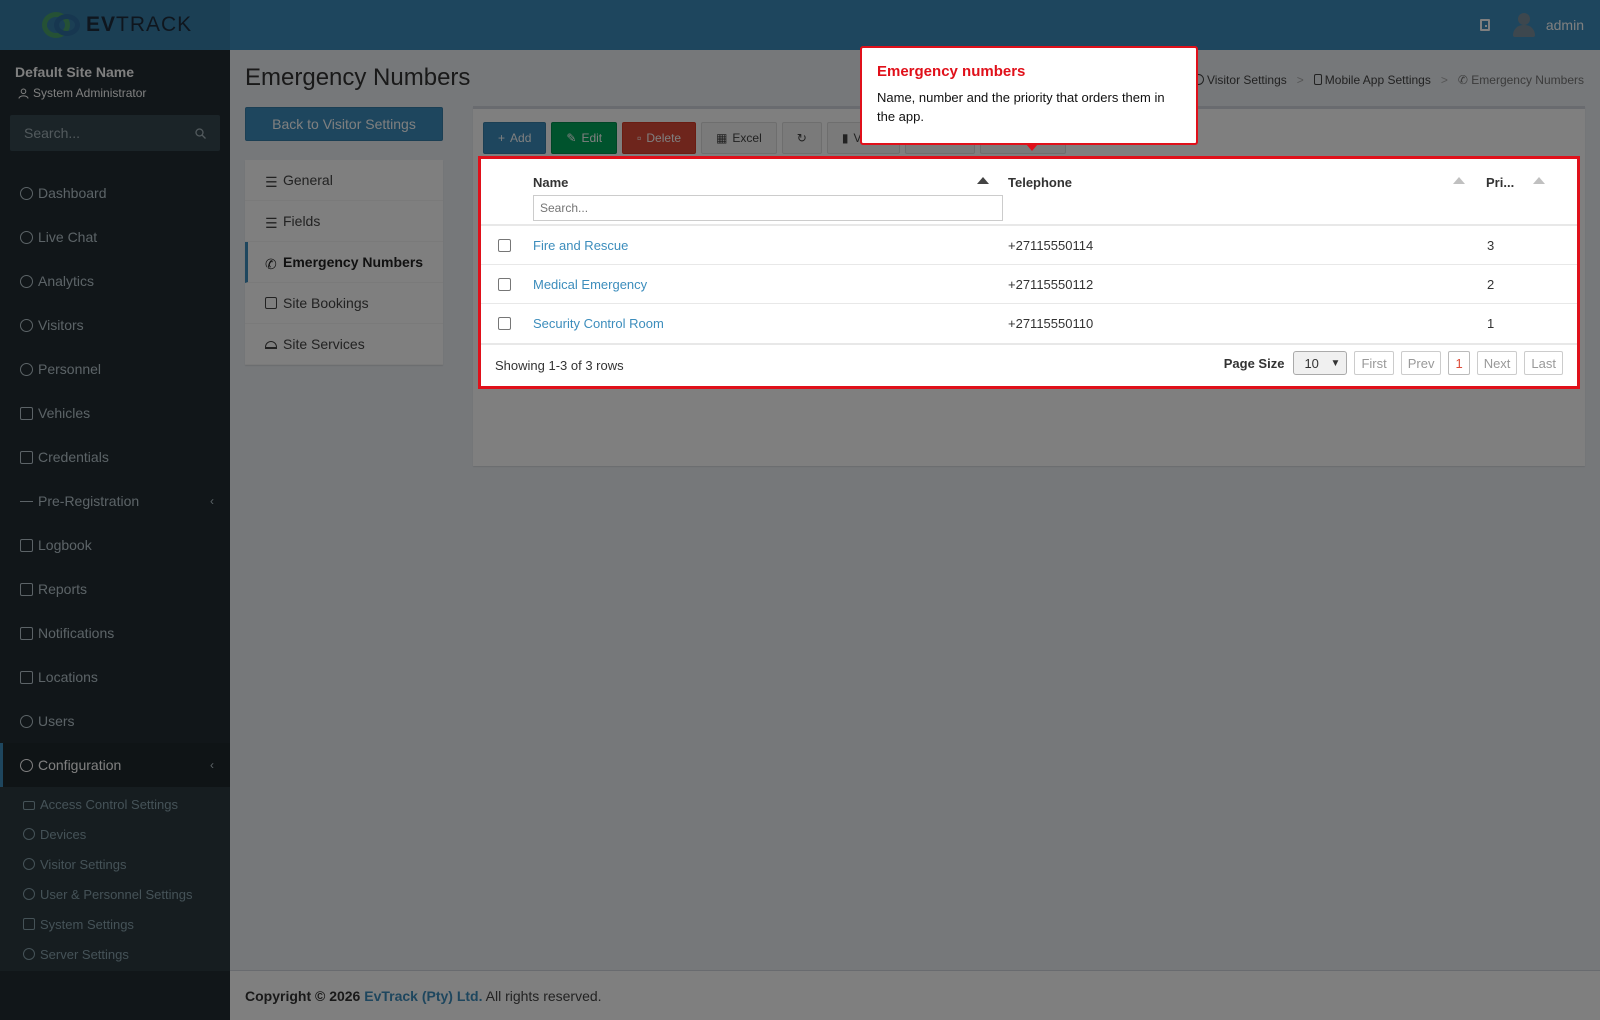 The image size is (1600, 1020). What do you see at coordinates (26, 413) in the screenshot?
I see `car-icon` at bounding box center [26, 413].